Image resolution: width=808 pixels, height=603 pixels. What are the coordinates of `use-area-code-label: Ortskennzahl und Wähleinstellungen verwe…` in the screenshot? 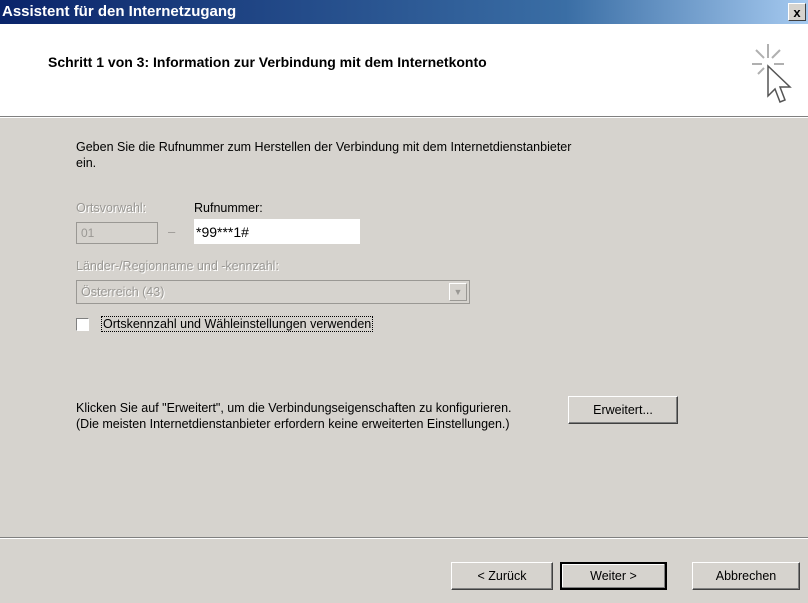 It's located at (237, 324).